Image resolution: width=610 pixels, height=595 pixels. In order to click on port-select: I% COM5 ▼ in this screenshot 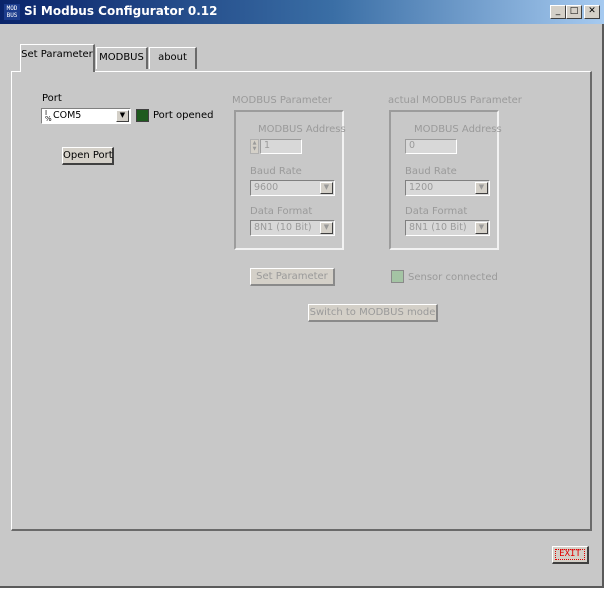, I will do `click(86, 116)`.